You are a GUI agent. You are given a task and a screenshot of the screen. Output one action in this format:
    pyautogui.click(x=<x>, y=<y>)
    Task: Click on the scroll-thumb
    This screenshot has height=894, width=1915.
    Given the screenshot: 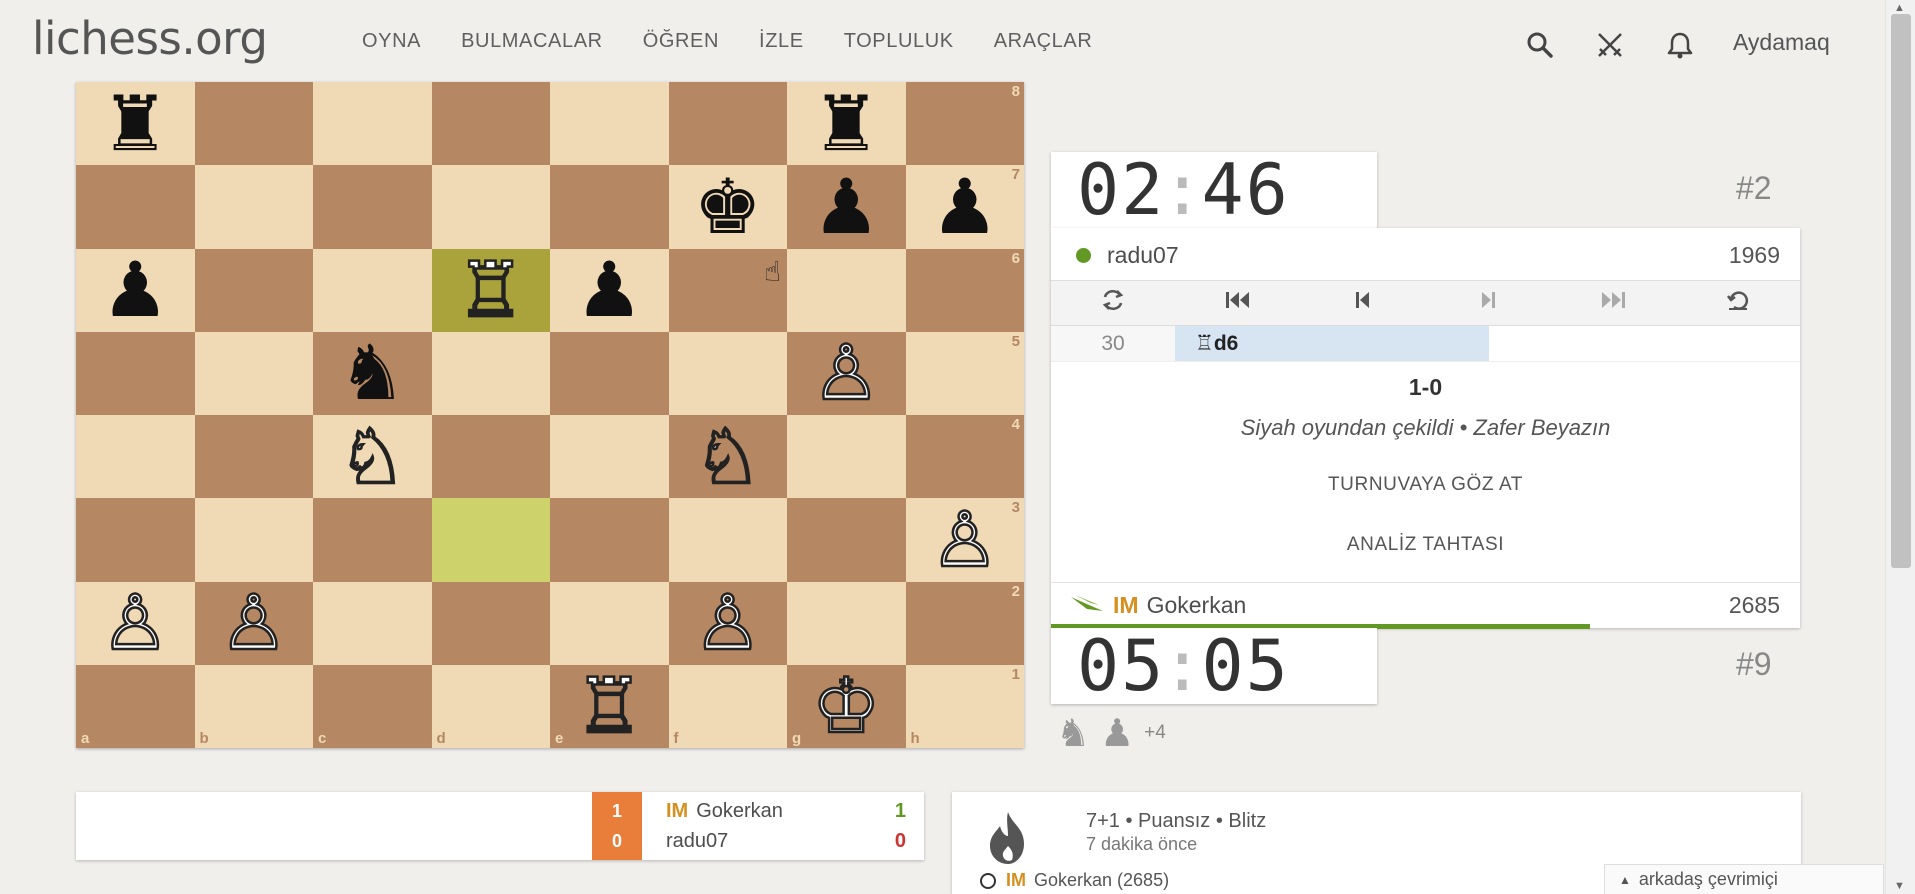 What is the action you would take?
    pyautogui.click(x=1901, y=291)
    